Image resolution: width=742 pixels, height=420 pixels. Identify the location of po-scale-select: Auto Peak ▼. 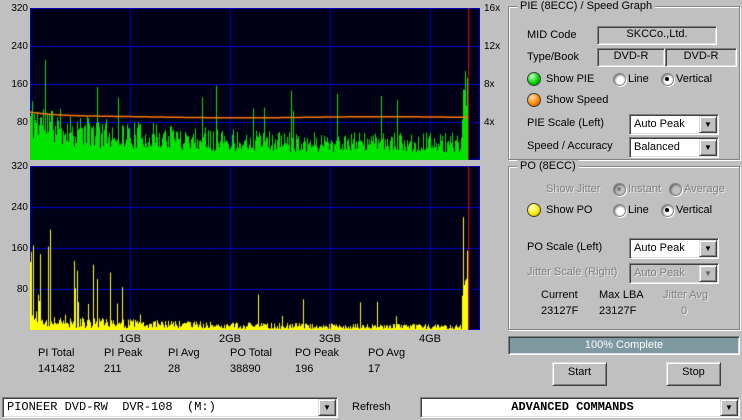
(674, 248).